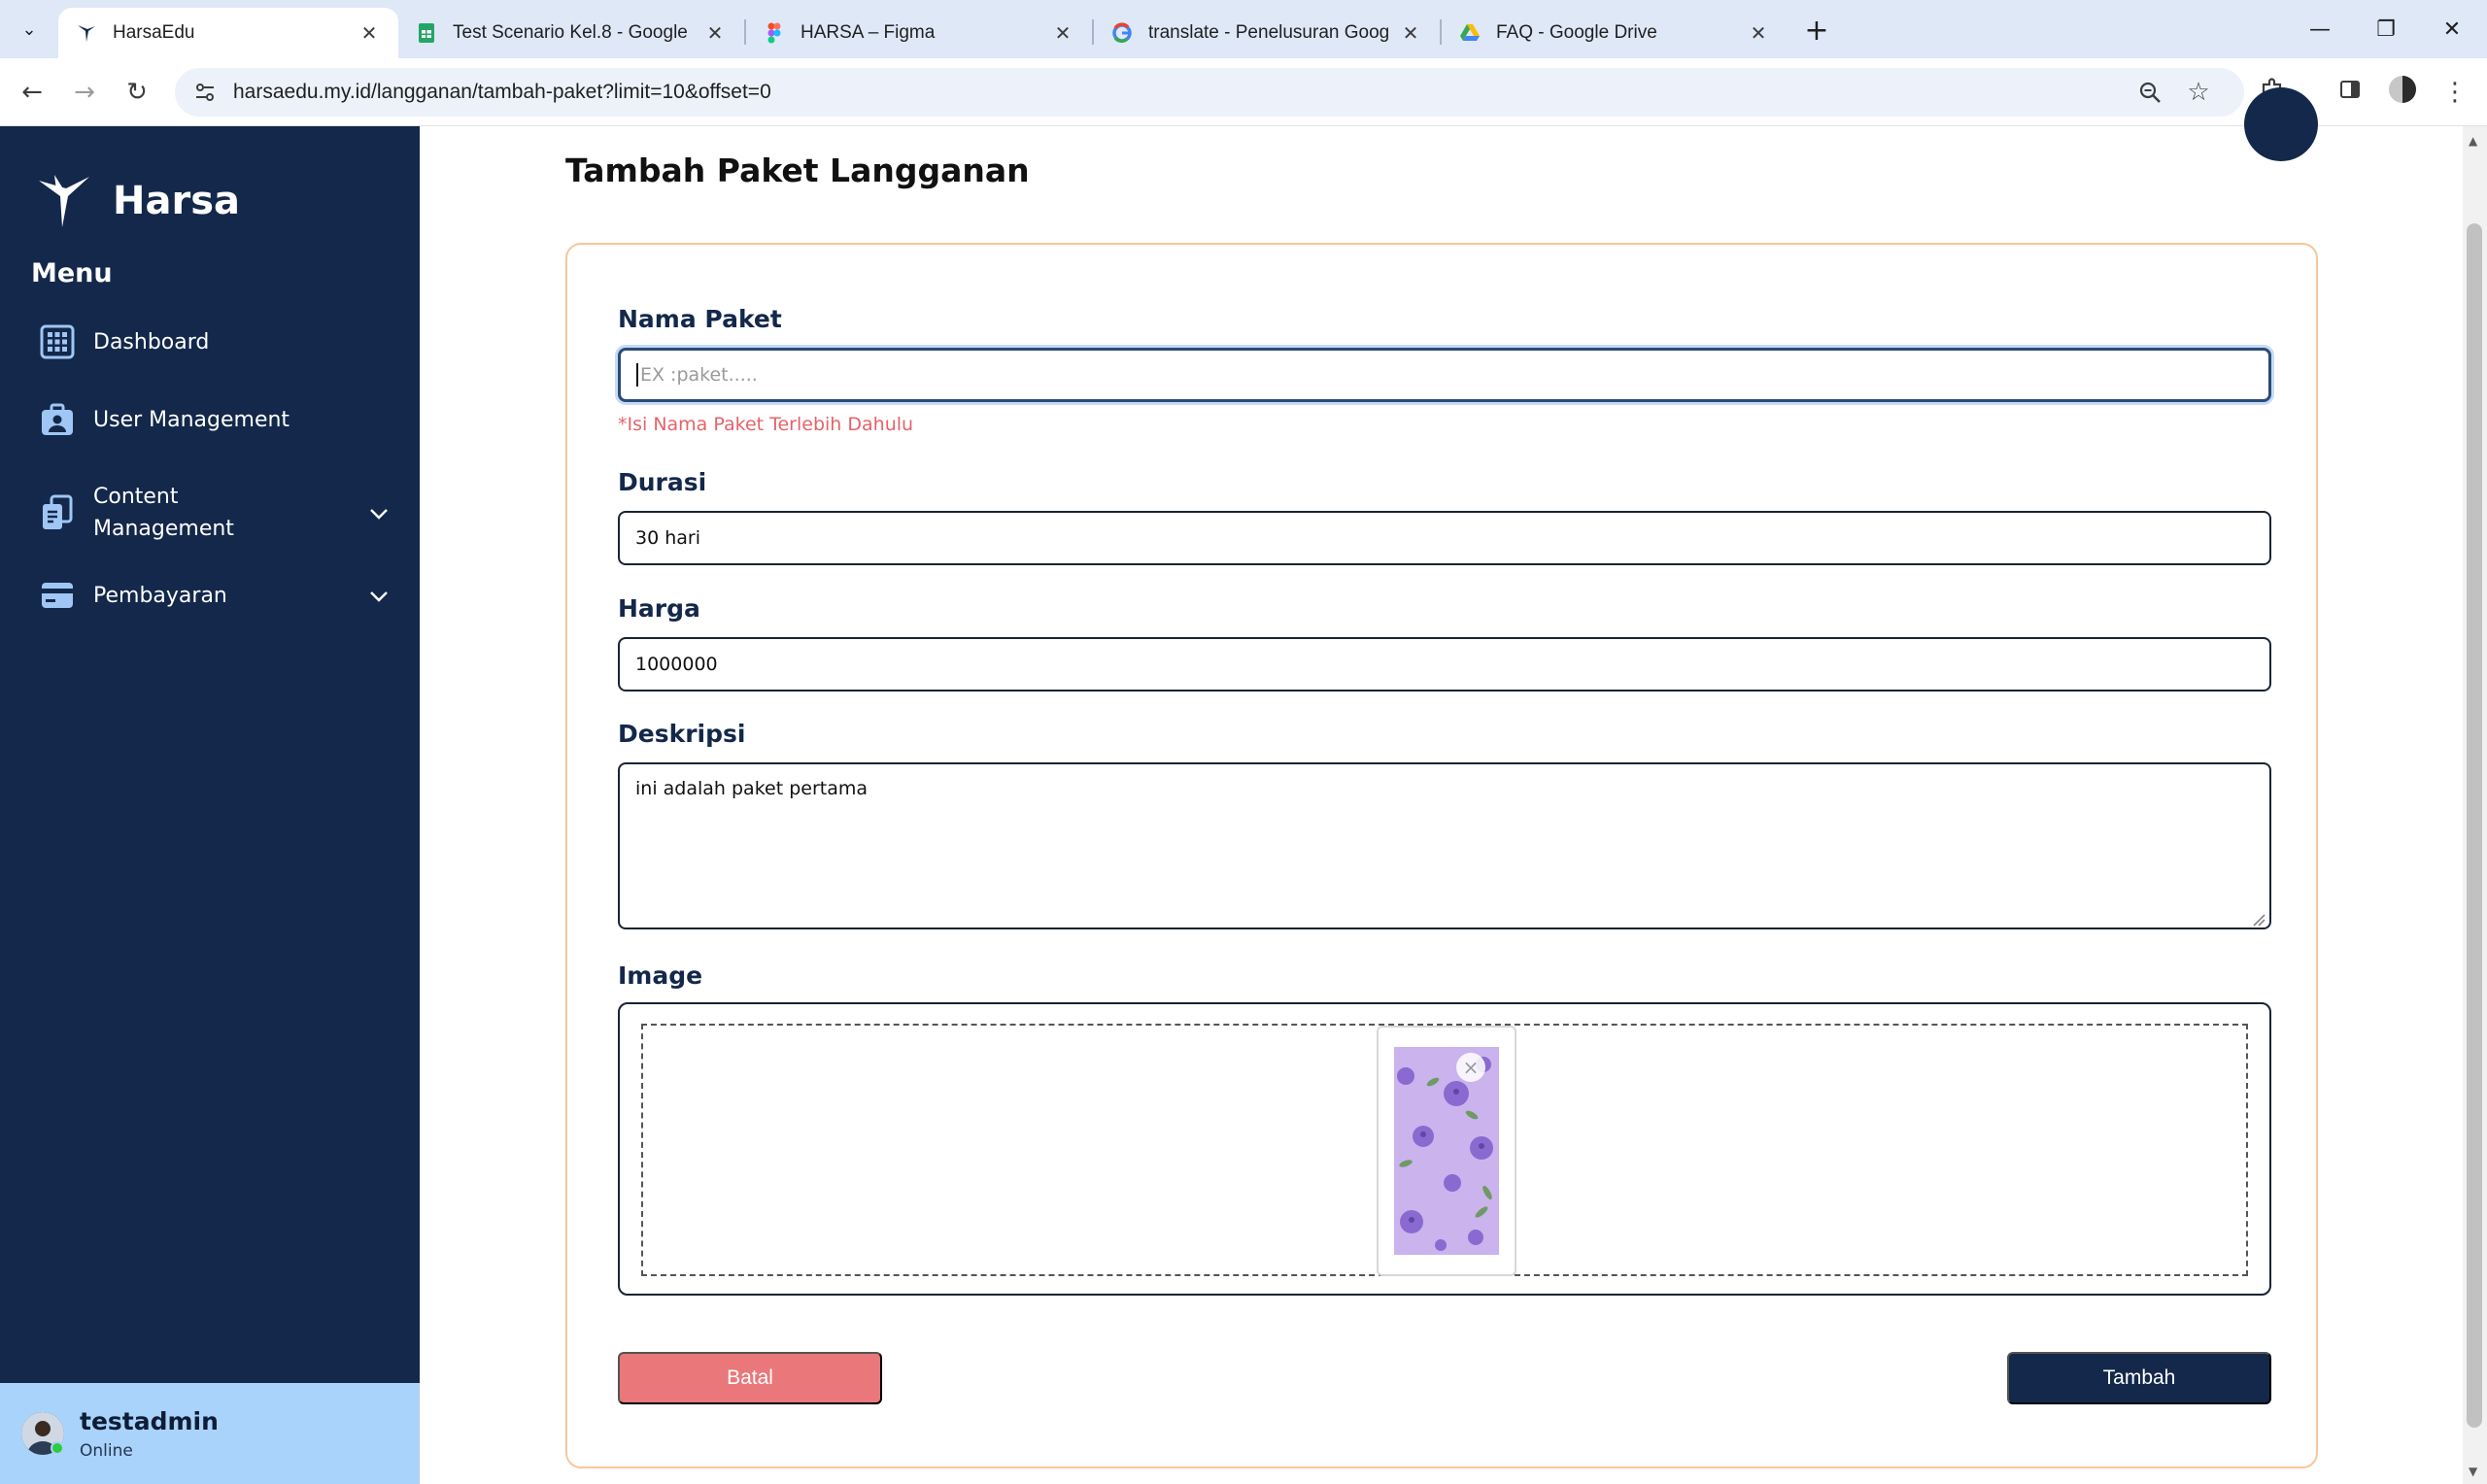 The height and width of the screenshot is (1484, 2487). Describe the element at coordinates (29, 29) in the screenshot. I see `tab-search-button: ⌄` at that location.